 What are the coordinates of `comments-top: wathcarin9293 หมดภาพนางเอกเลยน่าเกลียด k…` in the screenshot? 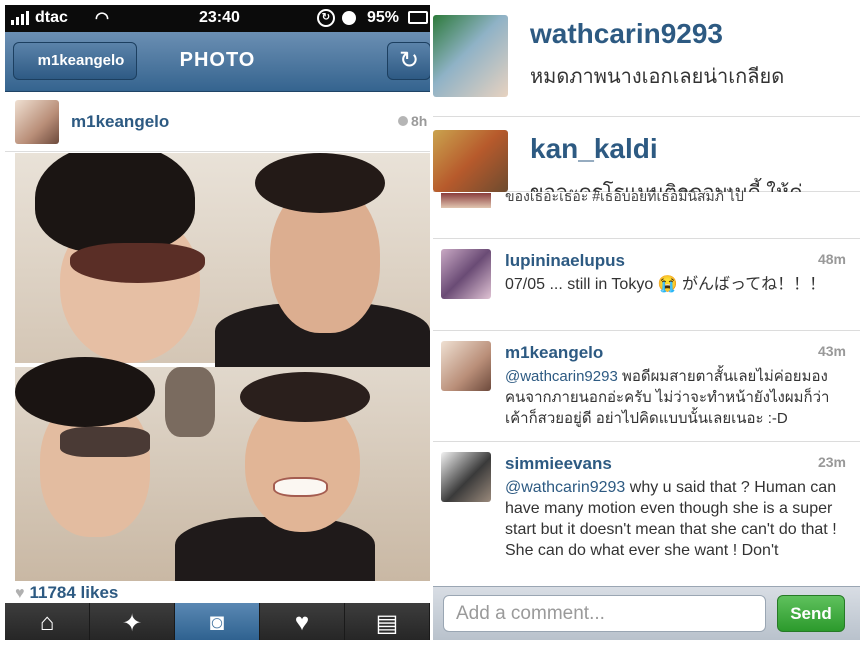 It's located at (646, 96).